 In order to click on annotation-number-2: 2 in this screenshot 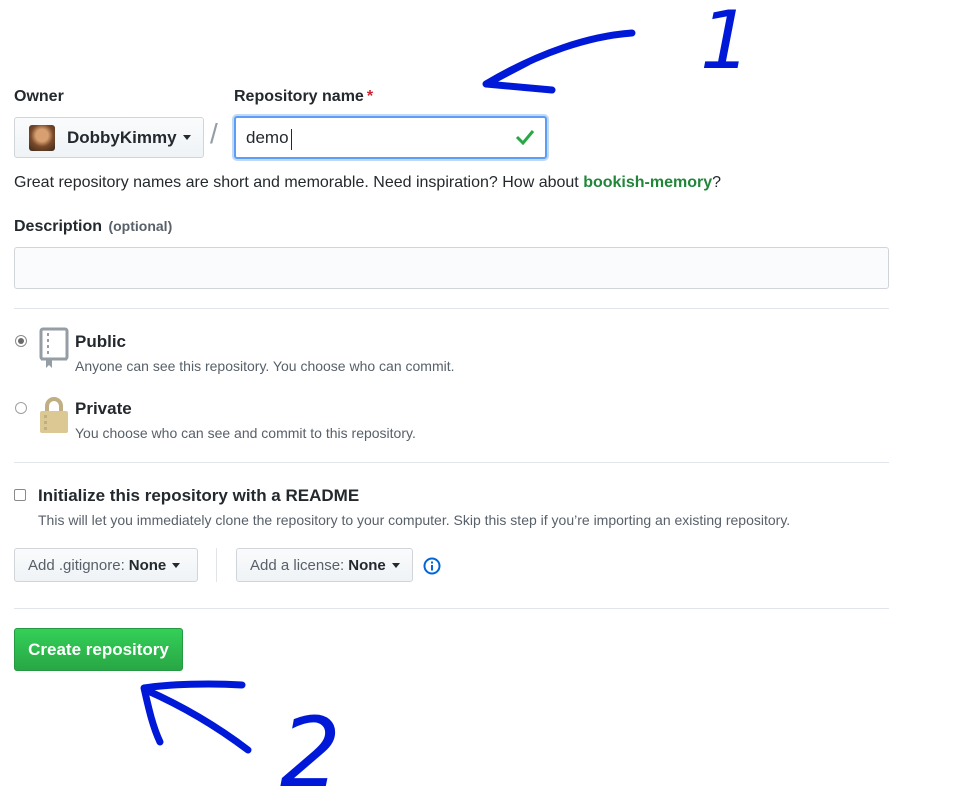, I will do `click(310, 743)`.